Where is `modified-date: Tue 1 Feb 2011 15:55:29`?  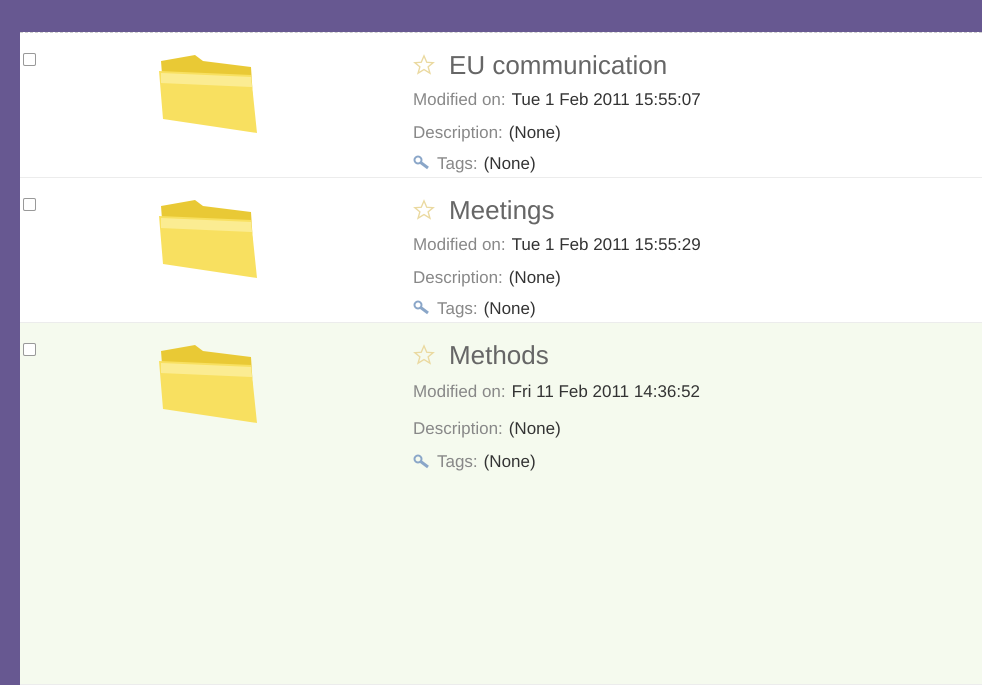 modified-date: Tue 1 Feb 2011 15:55:29 is located at coordinates (606, 245).